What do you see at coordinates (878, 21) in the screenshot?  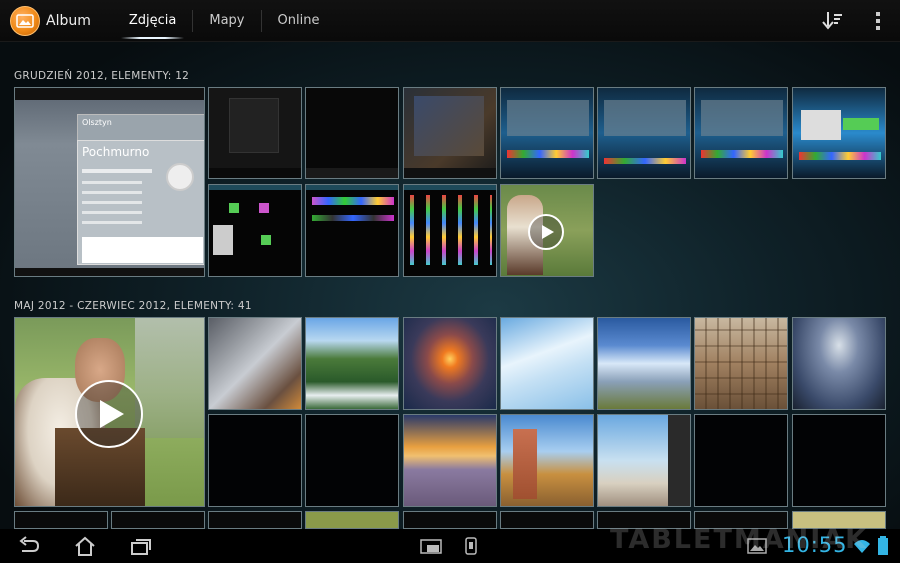 I see `overflow-menu-icon` at bounding box center [878, 21].